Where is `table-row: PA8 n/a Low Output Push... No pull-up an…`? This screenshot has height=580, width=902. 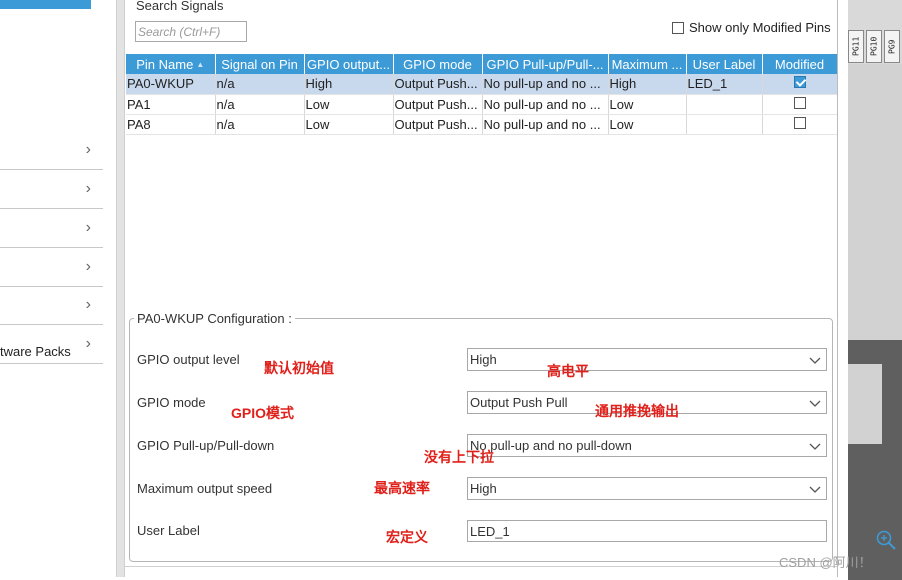
table-row: PA8 n/a Low Output Push... No pull-up an… is located at coordinates (482, 124).